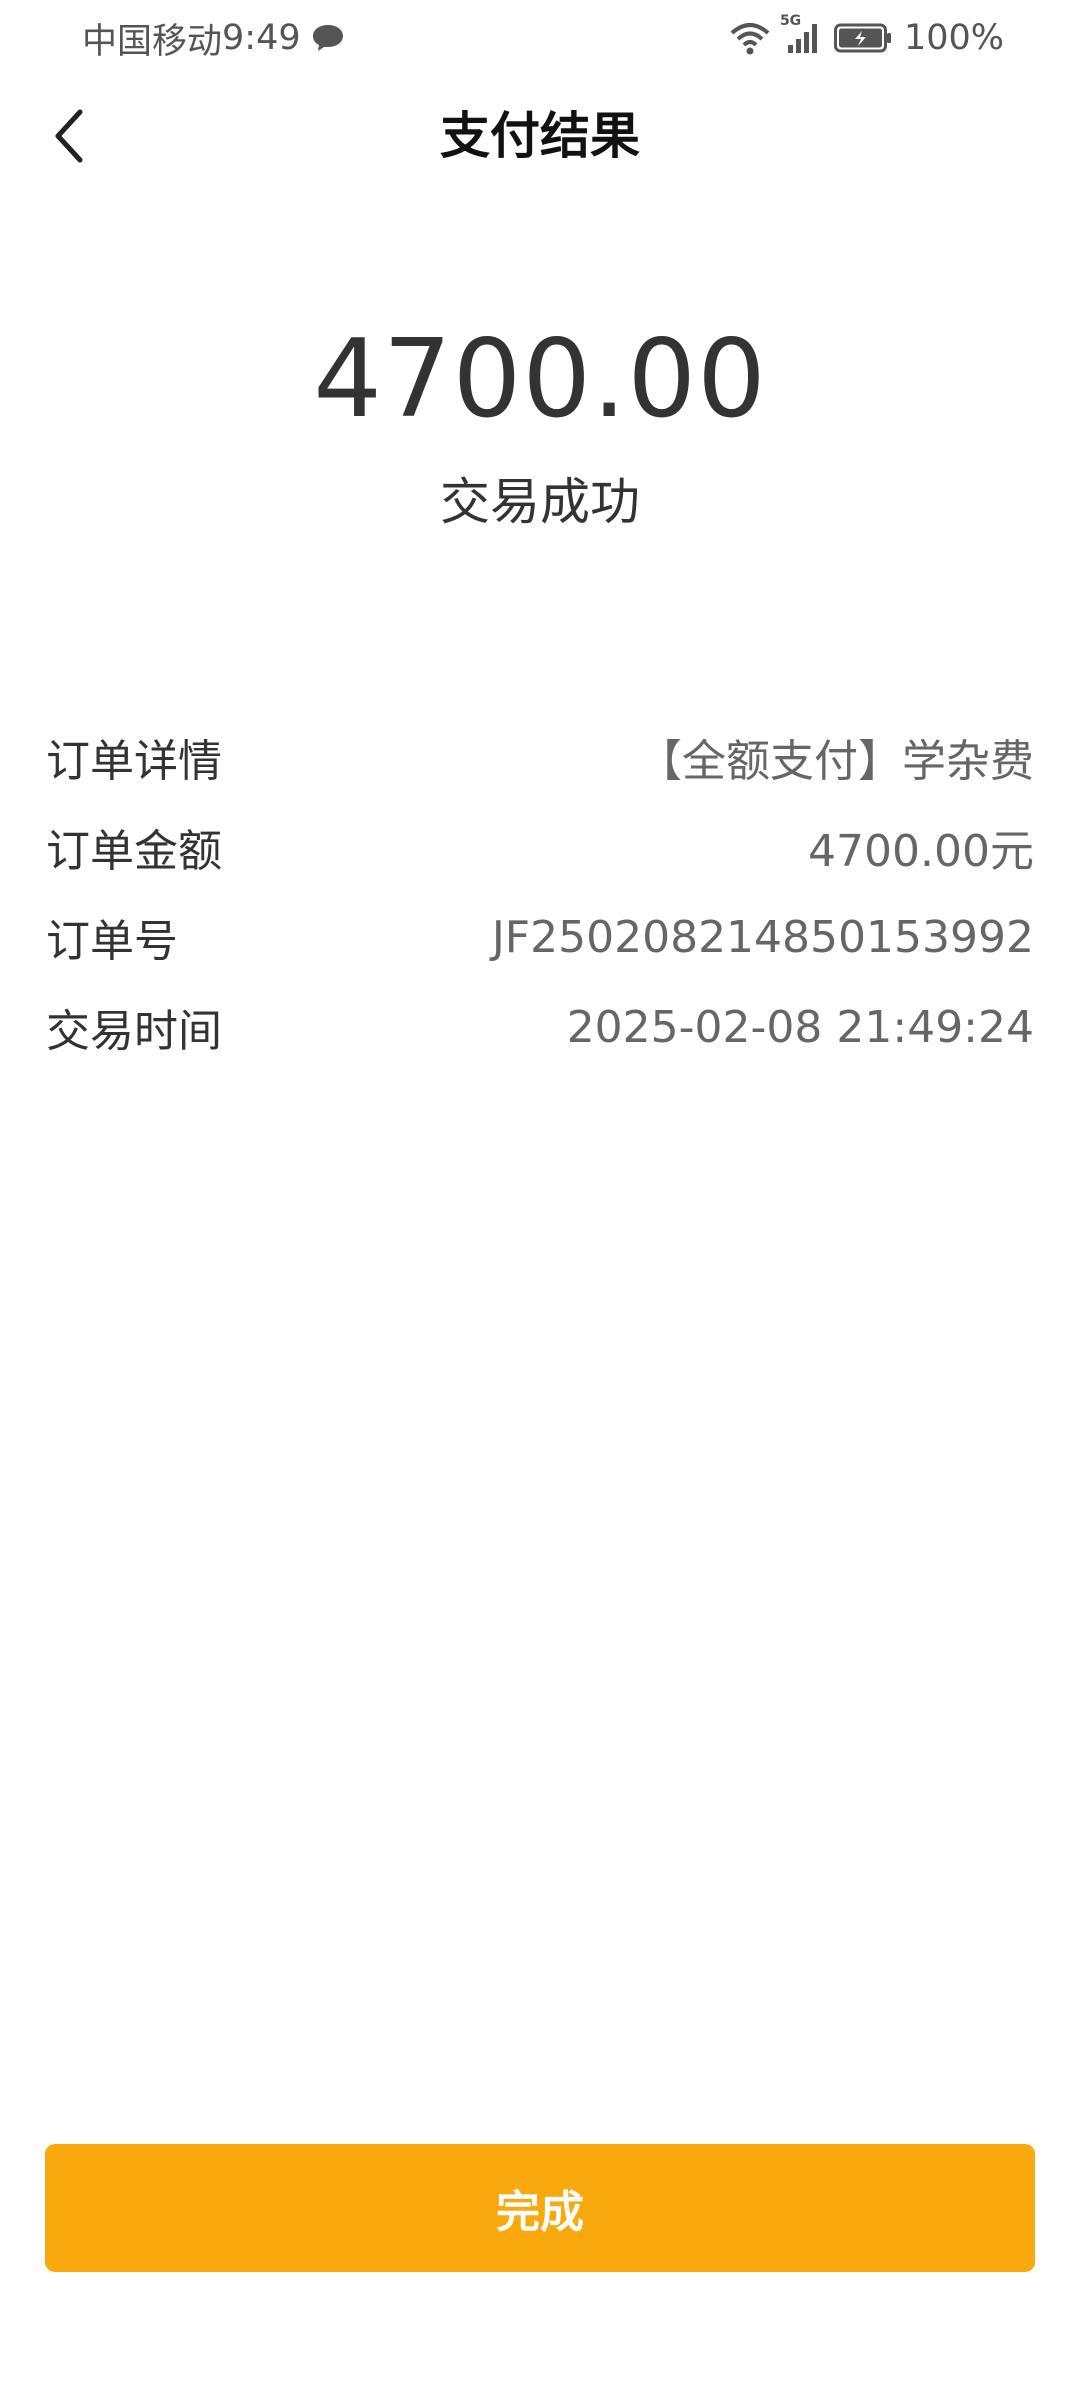 This screenshot has height=2400, width=1080. What do you see at coordinates (762, 937) in the screenshot?
I see `detail-value: JF2502082148501539​92` at bounding box center [762, 937].